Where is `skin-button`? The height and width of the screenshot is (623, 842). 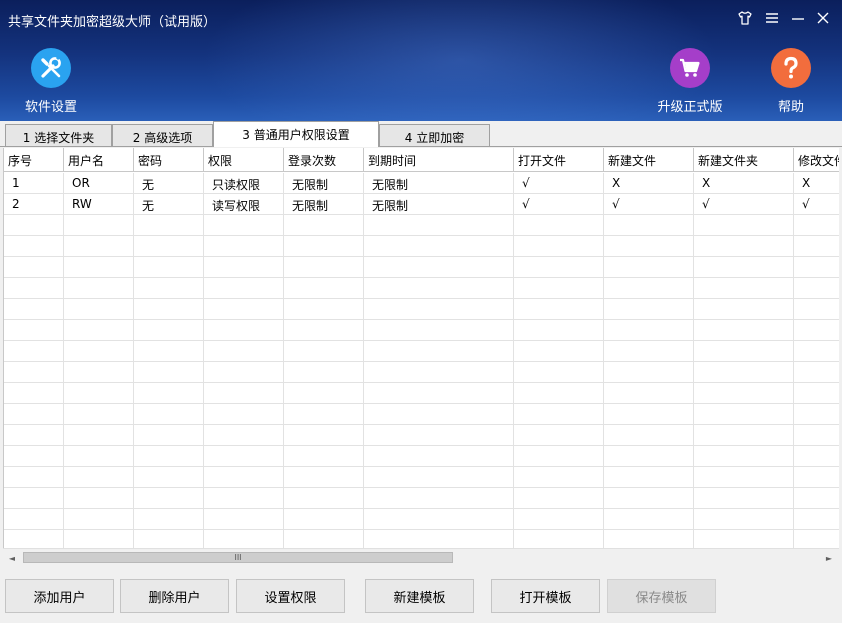
skin-button is located at coordinates (745, 18).